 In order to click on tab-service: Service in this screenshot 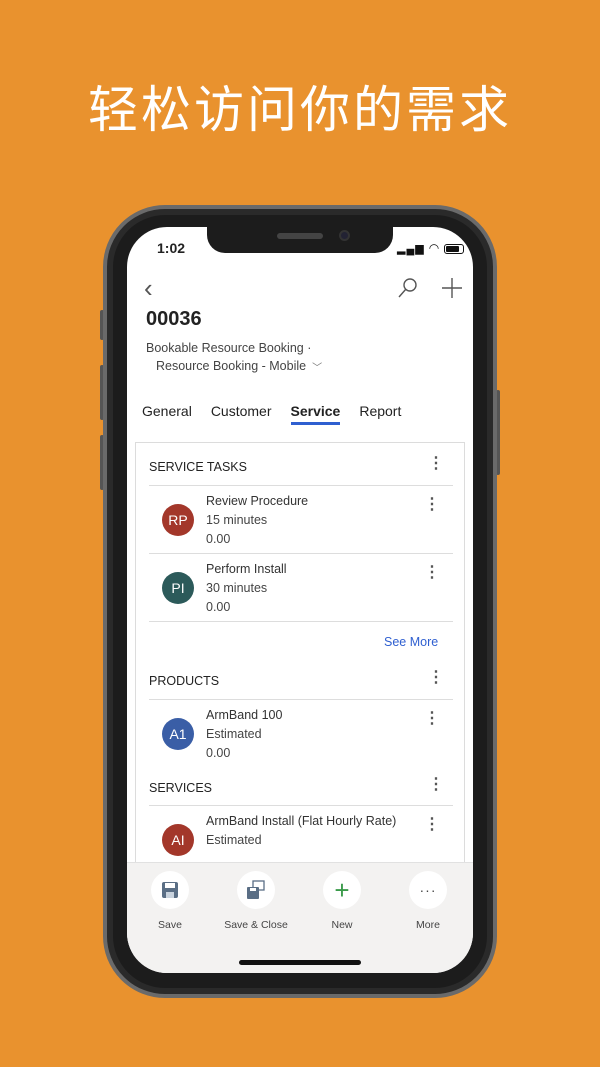, I will do `click(315, 414)`.